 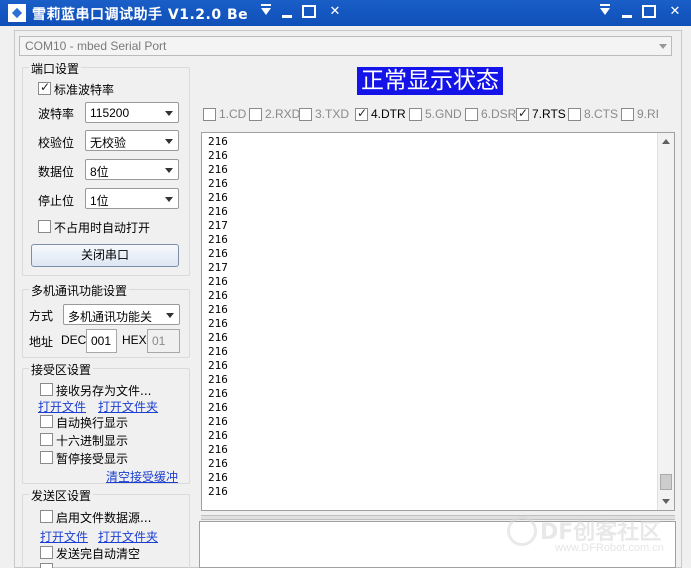 What do you see at coordinates (46, 565) in the screenshot?
I see `extra-checkbox` at bounding box center [46, 565].